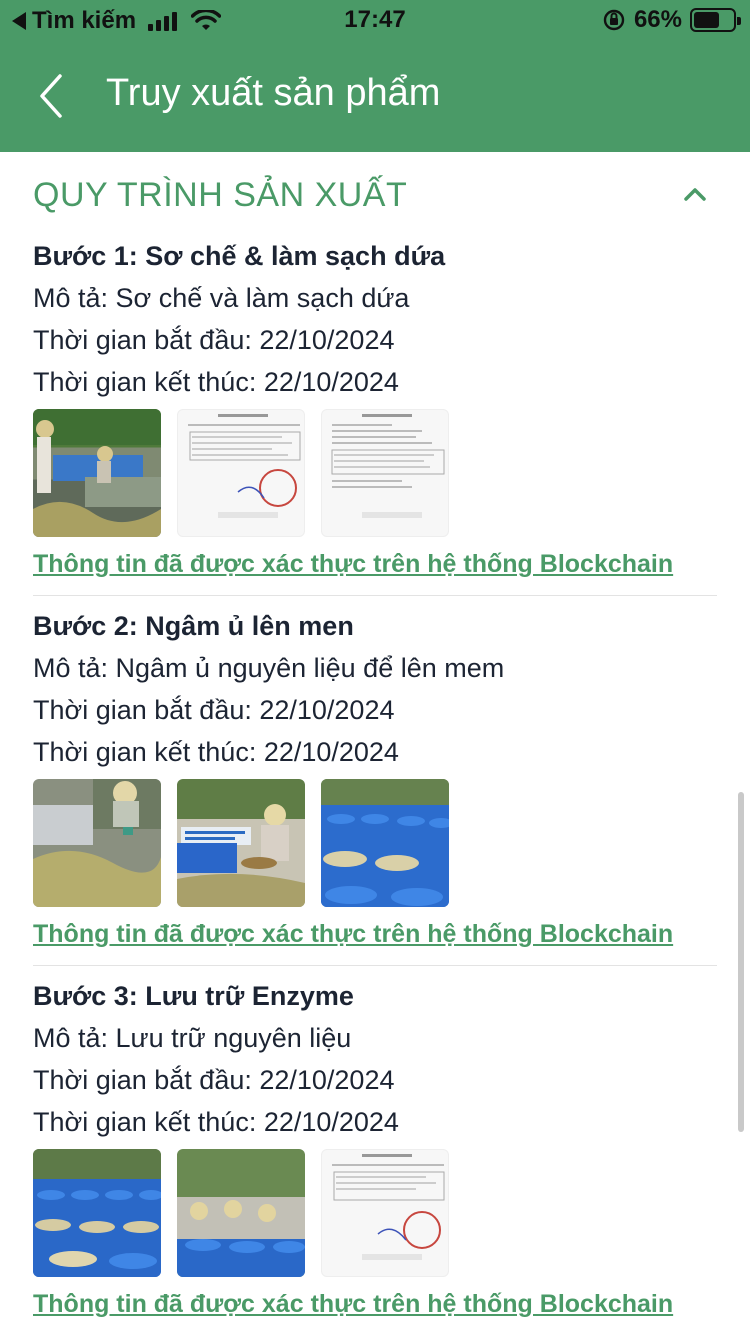 This screenshot has height=1334, width=750. I want to click on page-title: Truy xuất sản phẩm, so click(273, 93).